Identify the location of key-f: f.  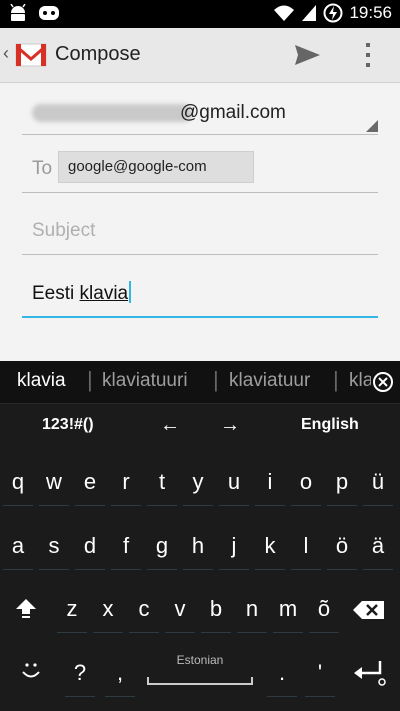
(126, 549).